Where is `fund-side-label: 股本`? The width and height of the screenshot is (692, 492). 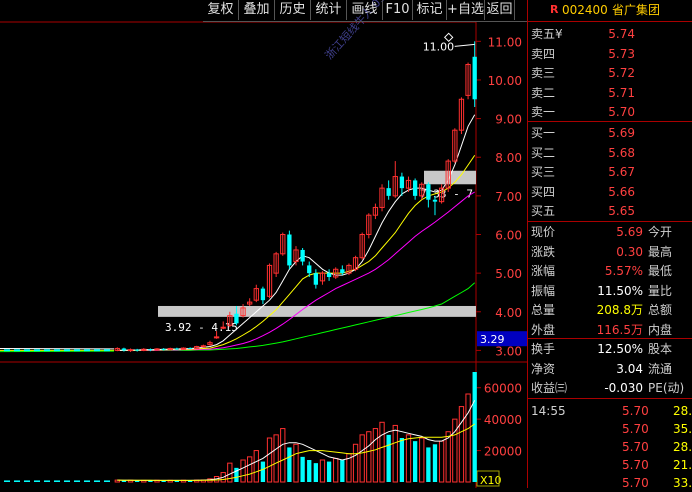
fund-side-label: 股本 is located at coordinates (660, 349).